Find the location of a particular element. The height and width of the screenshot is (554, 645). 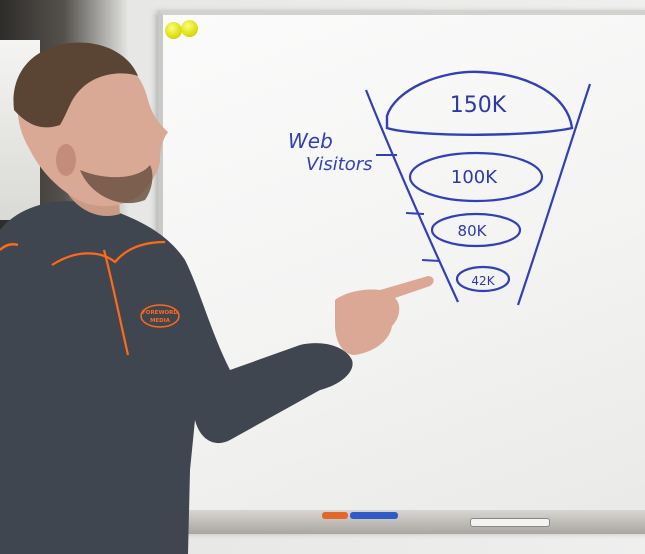

logo-line2: MEDIA is located at coordinates (160, 321).